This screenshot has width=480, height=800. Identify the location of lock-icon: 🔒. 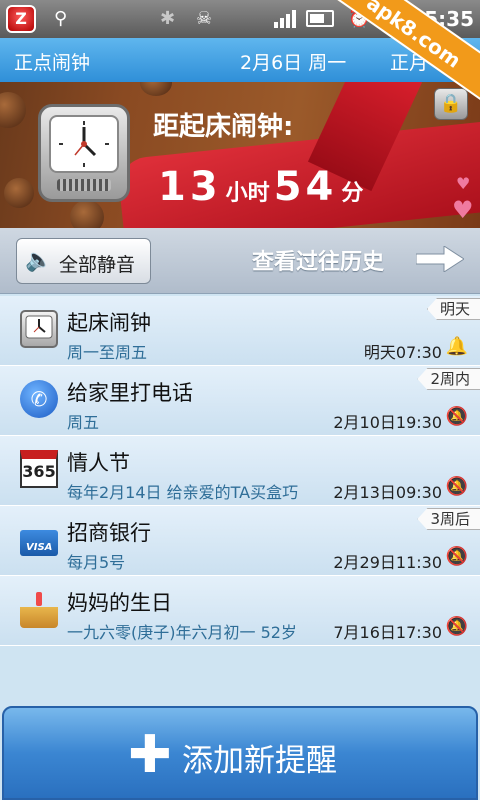
(451, 104).